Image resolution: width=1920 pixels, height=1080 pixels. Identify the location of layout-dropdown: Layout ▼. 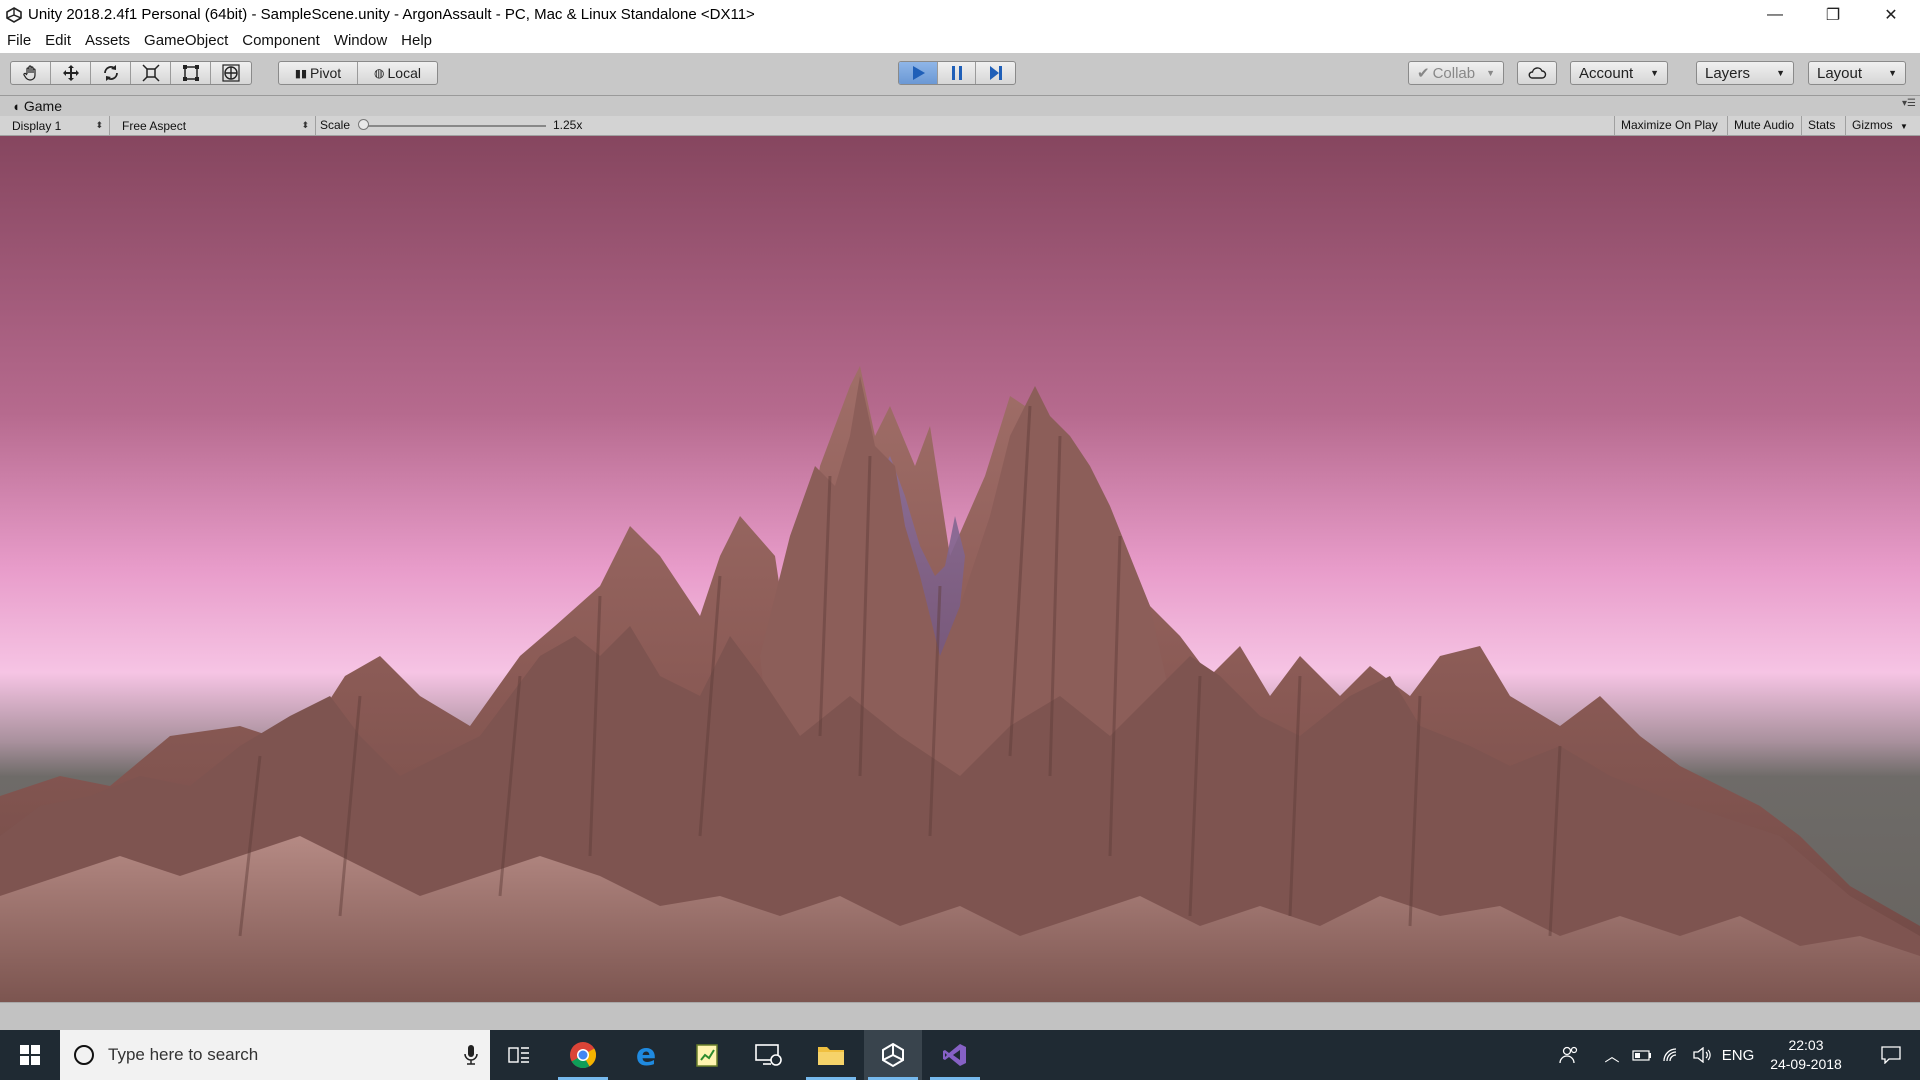
(1857, 73).